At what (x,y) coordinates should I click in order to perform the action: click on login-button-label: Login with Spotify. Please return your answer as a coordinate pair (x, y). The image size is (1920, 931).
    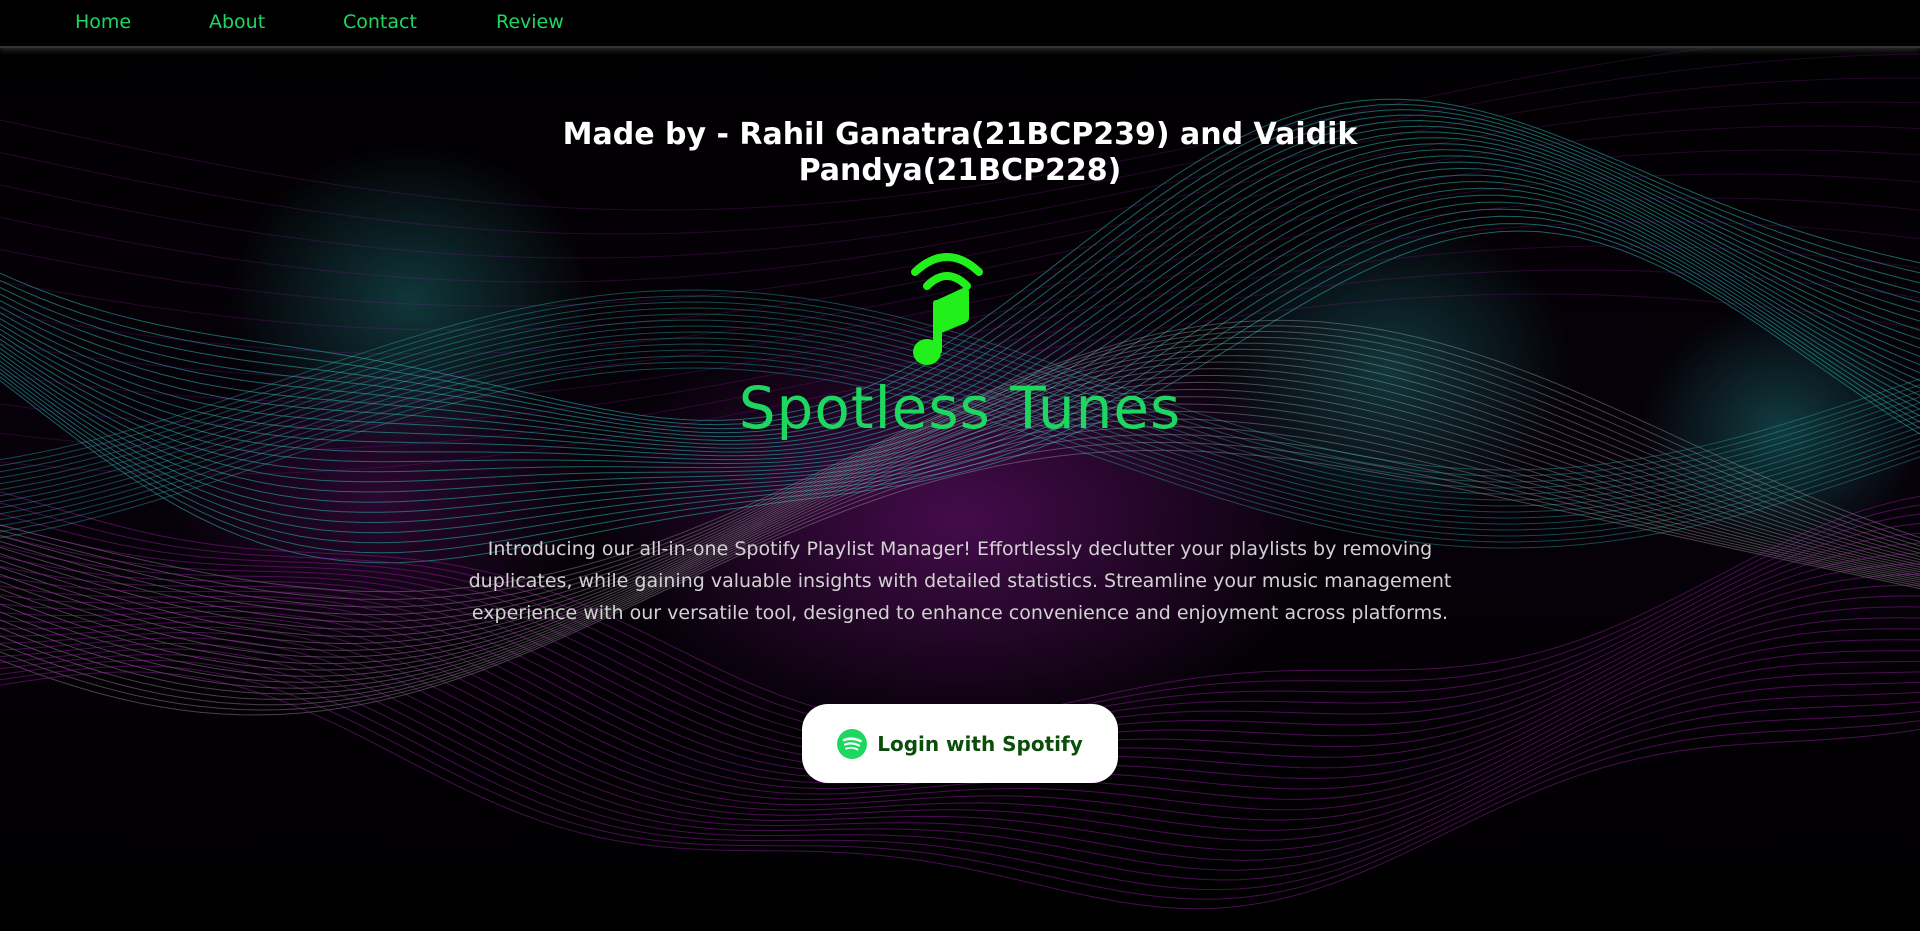
    Looking at the image, I should click on (980, 743).